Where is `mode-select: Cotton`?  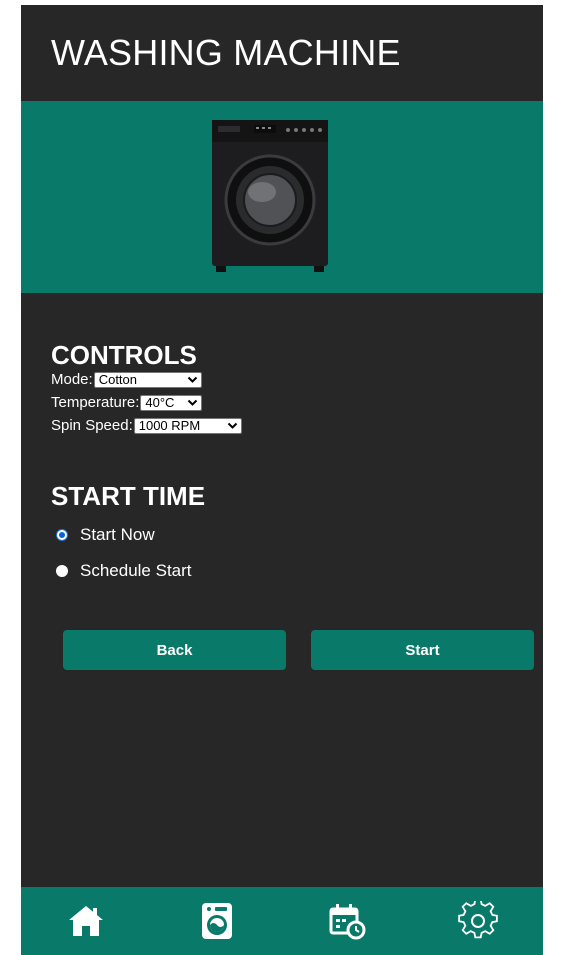
mode-select: Cotton is located at coordinates (147, 379).